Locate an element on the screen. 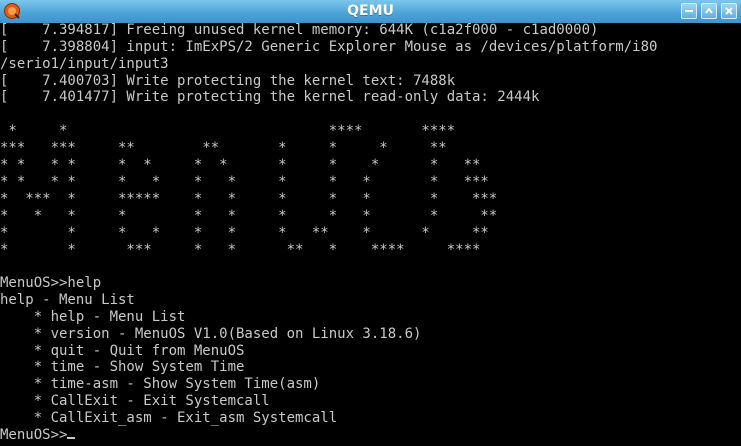 The image size is (741, 446). minimize-button is located at coordinates (689, 11).